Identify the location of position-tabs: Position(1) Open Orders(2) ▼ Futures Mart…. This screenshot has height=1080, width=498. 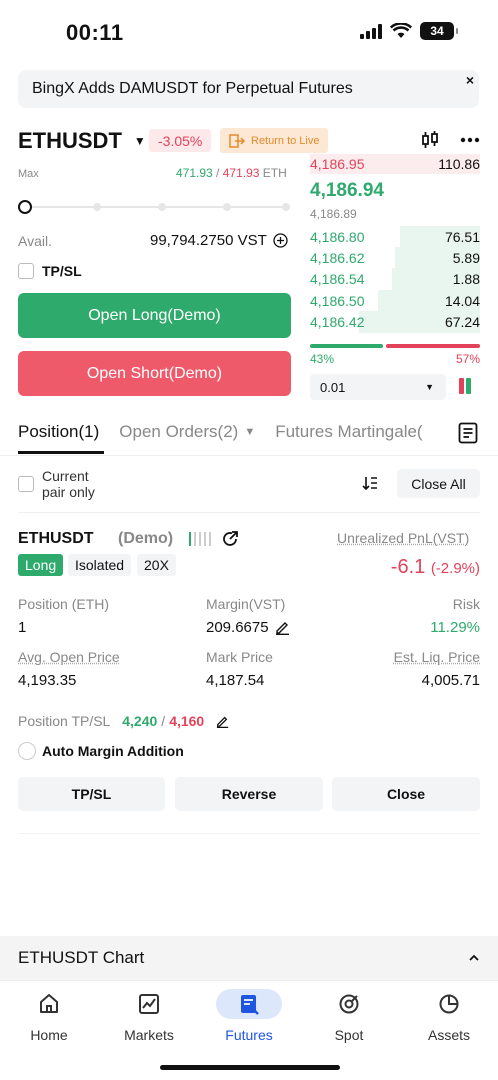
(220, 432).